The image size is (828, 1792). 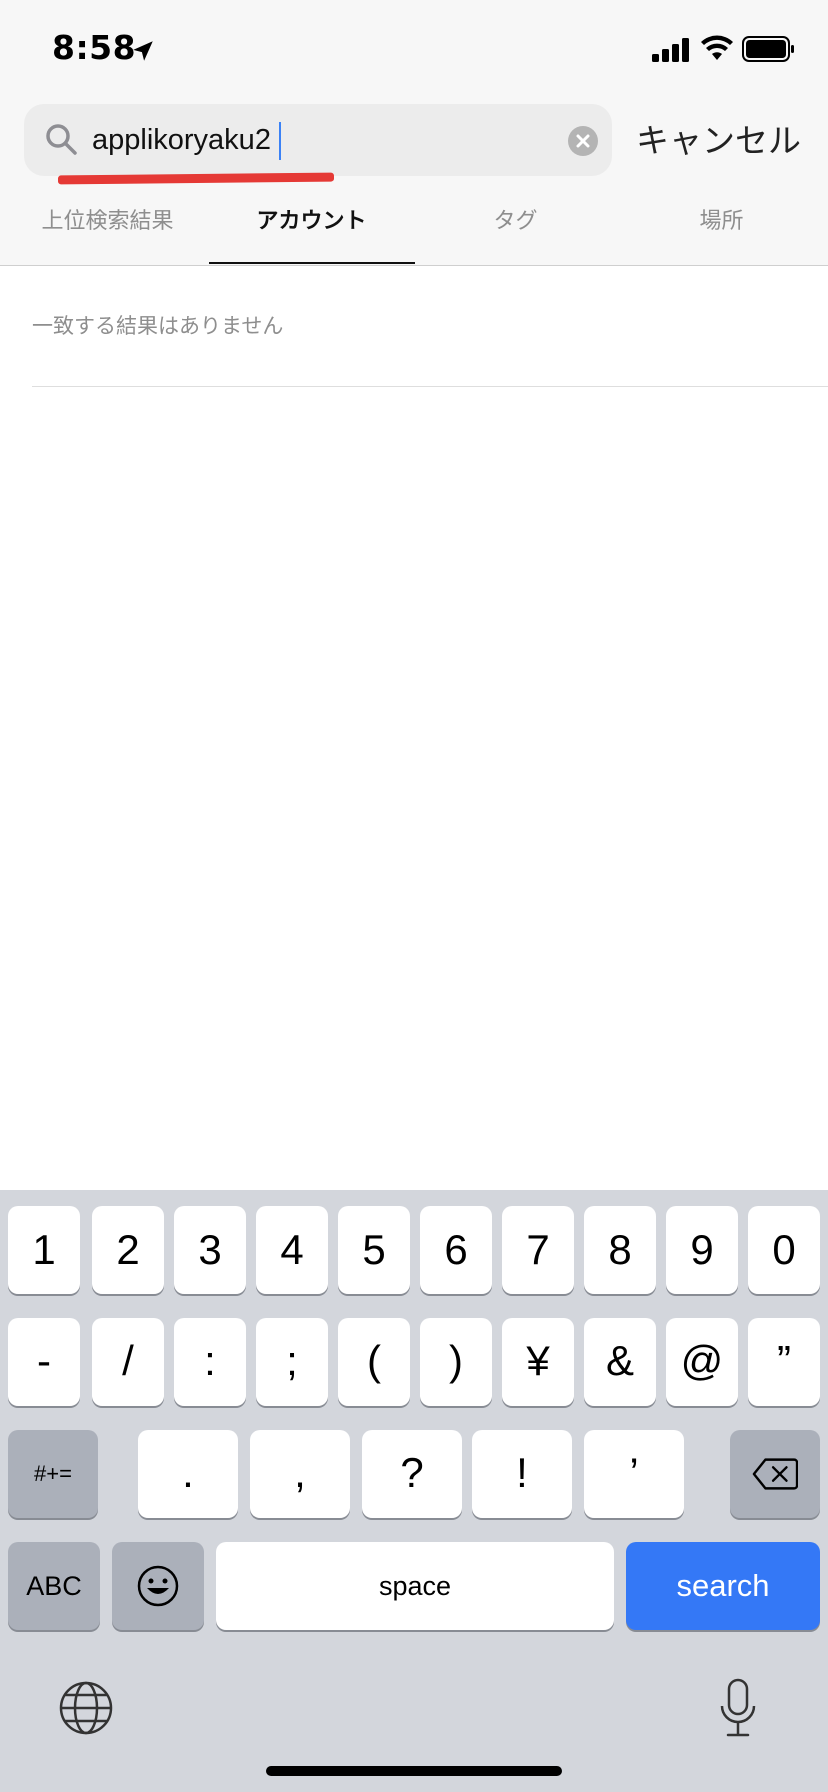 I want to click on text-caret, so click(x=280, y=141).